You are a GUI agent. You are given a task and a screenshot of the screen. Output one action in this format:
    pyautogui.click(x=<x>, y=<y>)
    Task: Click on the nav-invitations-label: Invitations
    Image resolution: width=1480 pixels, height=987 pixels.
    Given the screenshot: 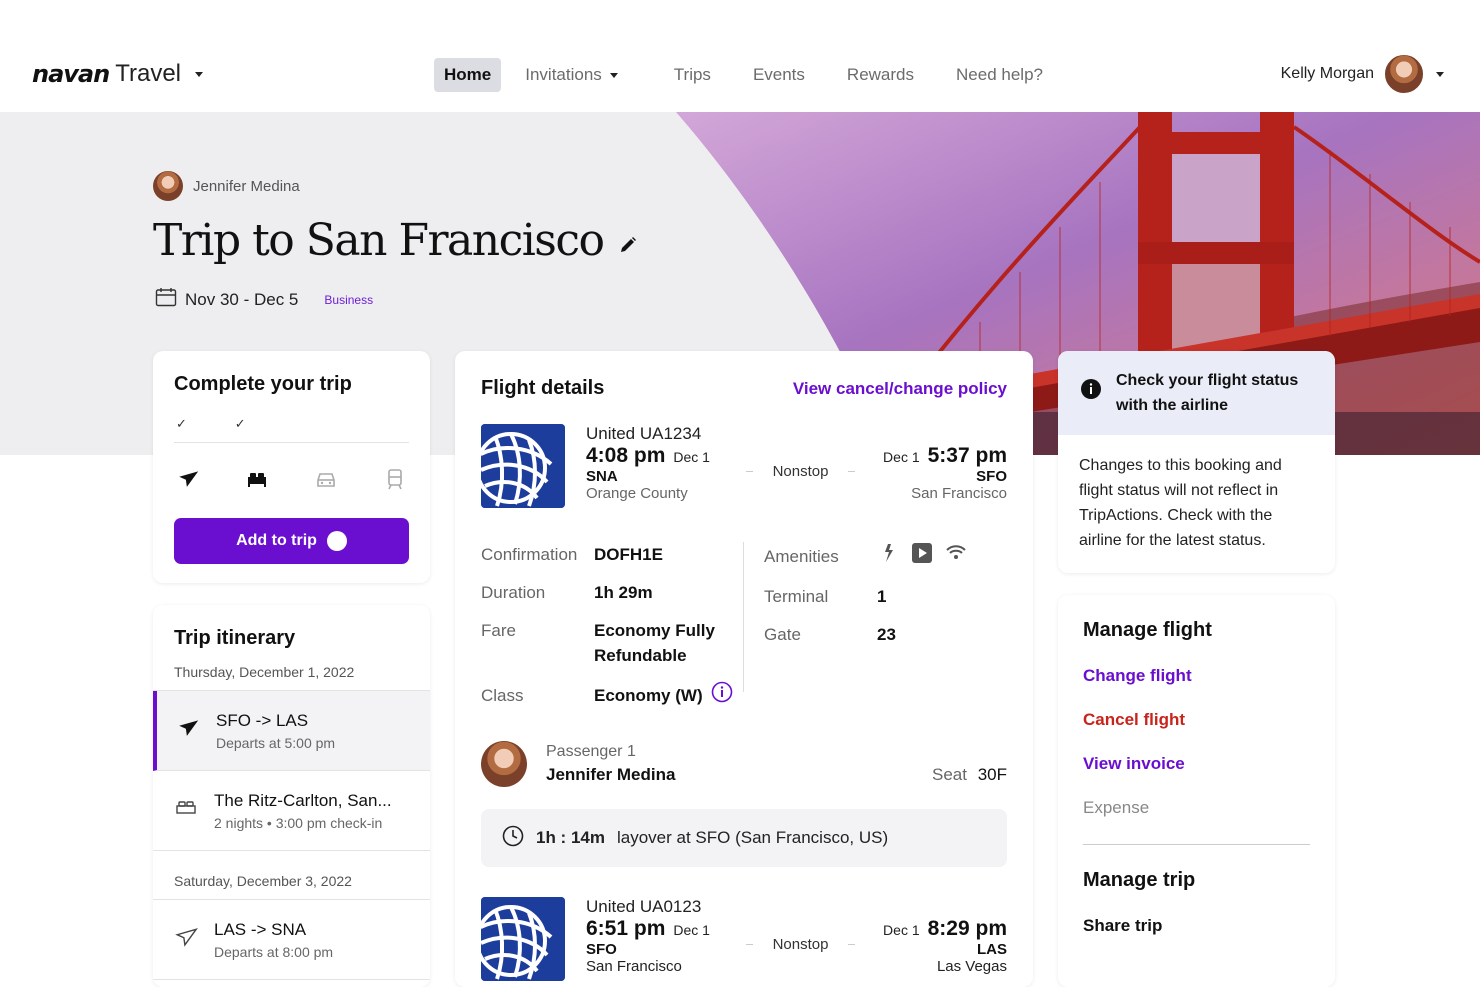 What is the action you would take?
    pyautogui.click(x=563, y=74)
    